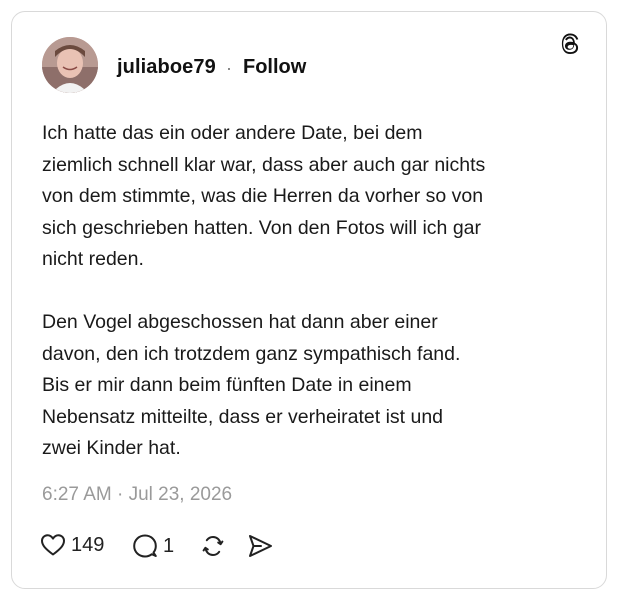  I want to click on share-send-icon, so click(260, 546).